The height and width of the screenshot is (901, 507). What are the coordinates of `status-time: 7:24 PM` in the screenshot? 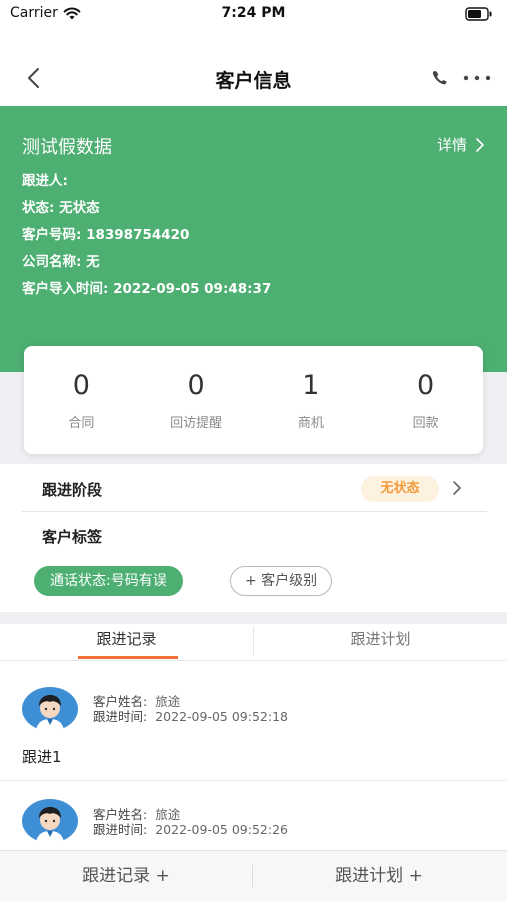 It's located at (253, 13).